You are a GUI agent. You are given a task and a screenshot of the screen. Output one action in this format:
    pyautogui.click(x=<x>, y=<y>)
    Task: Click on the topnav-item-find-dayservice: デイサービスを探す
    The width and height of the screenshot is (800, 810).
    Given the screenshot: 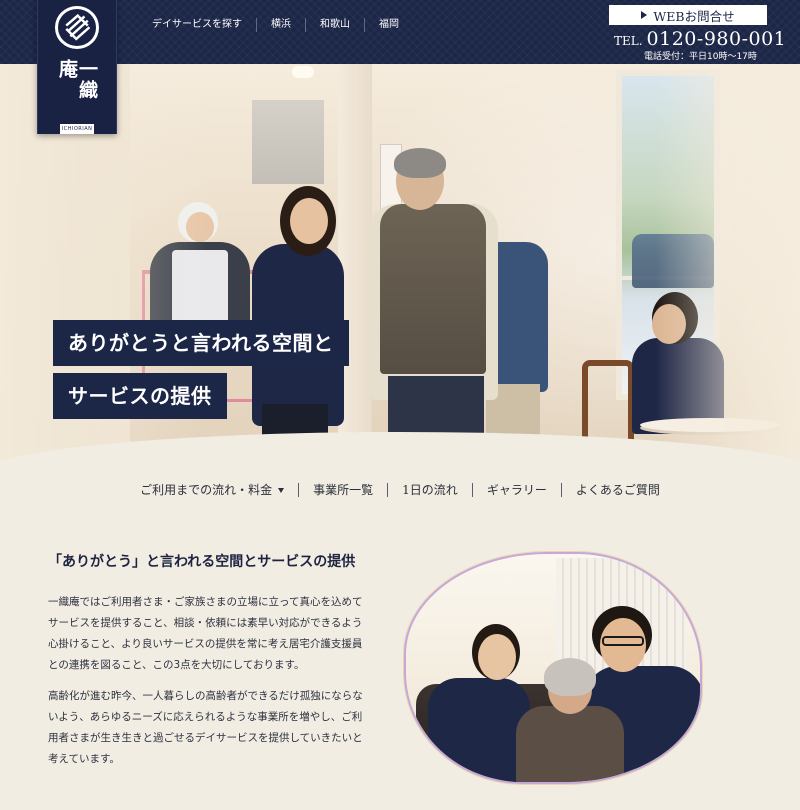 What is the action you would take?
    pyautogui.click(x=197, y=25)
    